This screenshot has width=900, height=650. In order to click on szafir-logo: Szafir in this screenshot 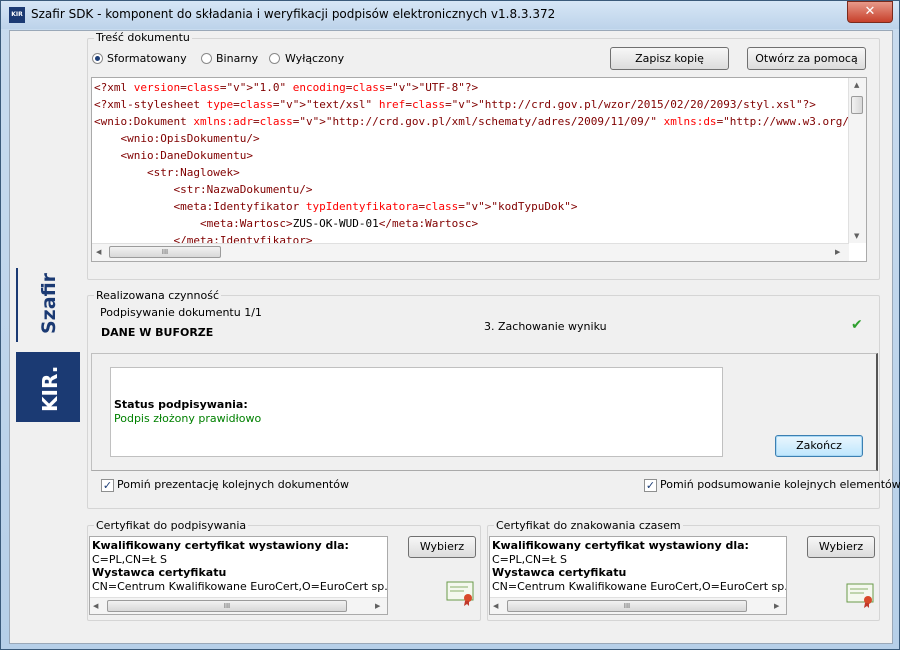, I will do `click(48, 306)`.